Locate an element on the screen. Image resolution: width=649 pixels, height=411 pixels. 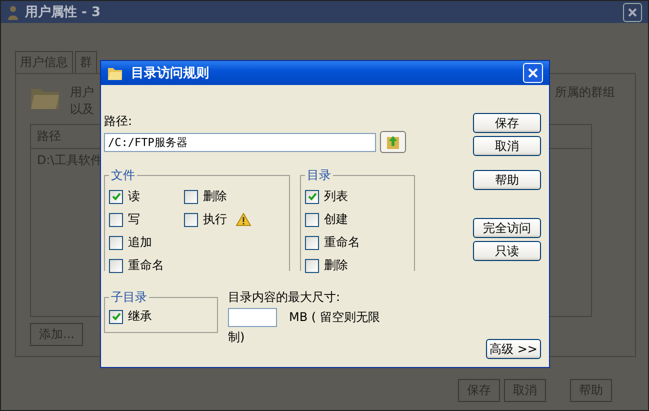
user-icon is located at coordinates (13, 12).